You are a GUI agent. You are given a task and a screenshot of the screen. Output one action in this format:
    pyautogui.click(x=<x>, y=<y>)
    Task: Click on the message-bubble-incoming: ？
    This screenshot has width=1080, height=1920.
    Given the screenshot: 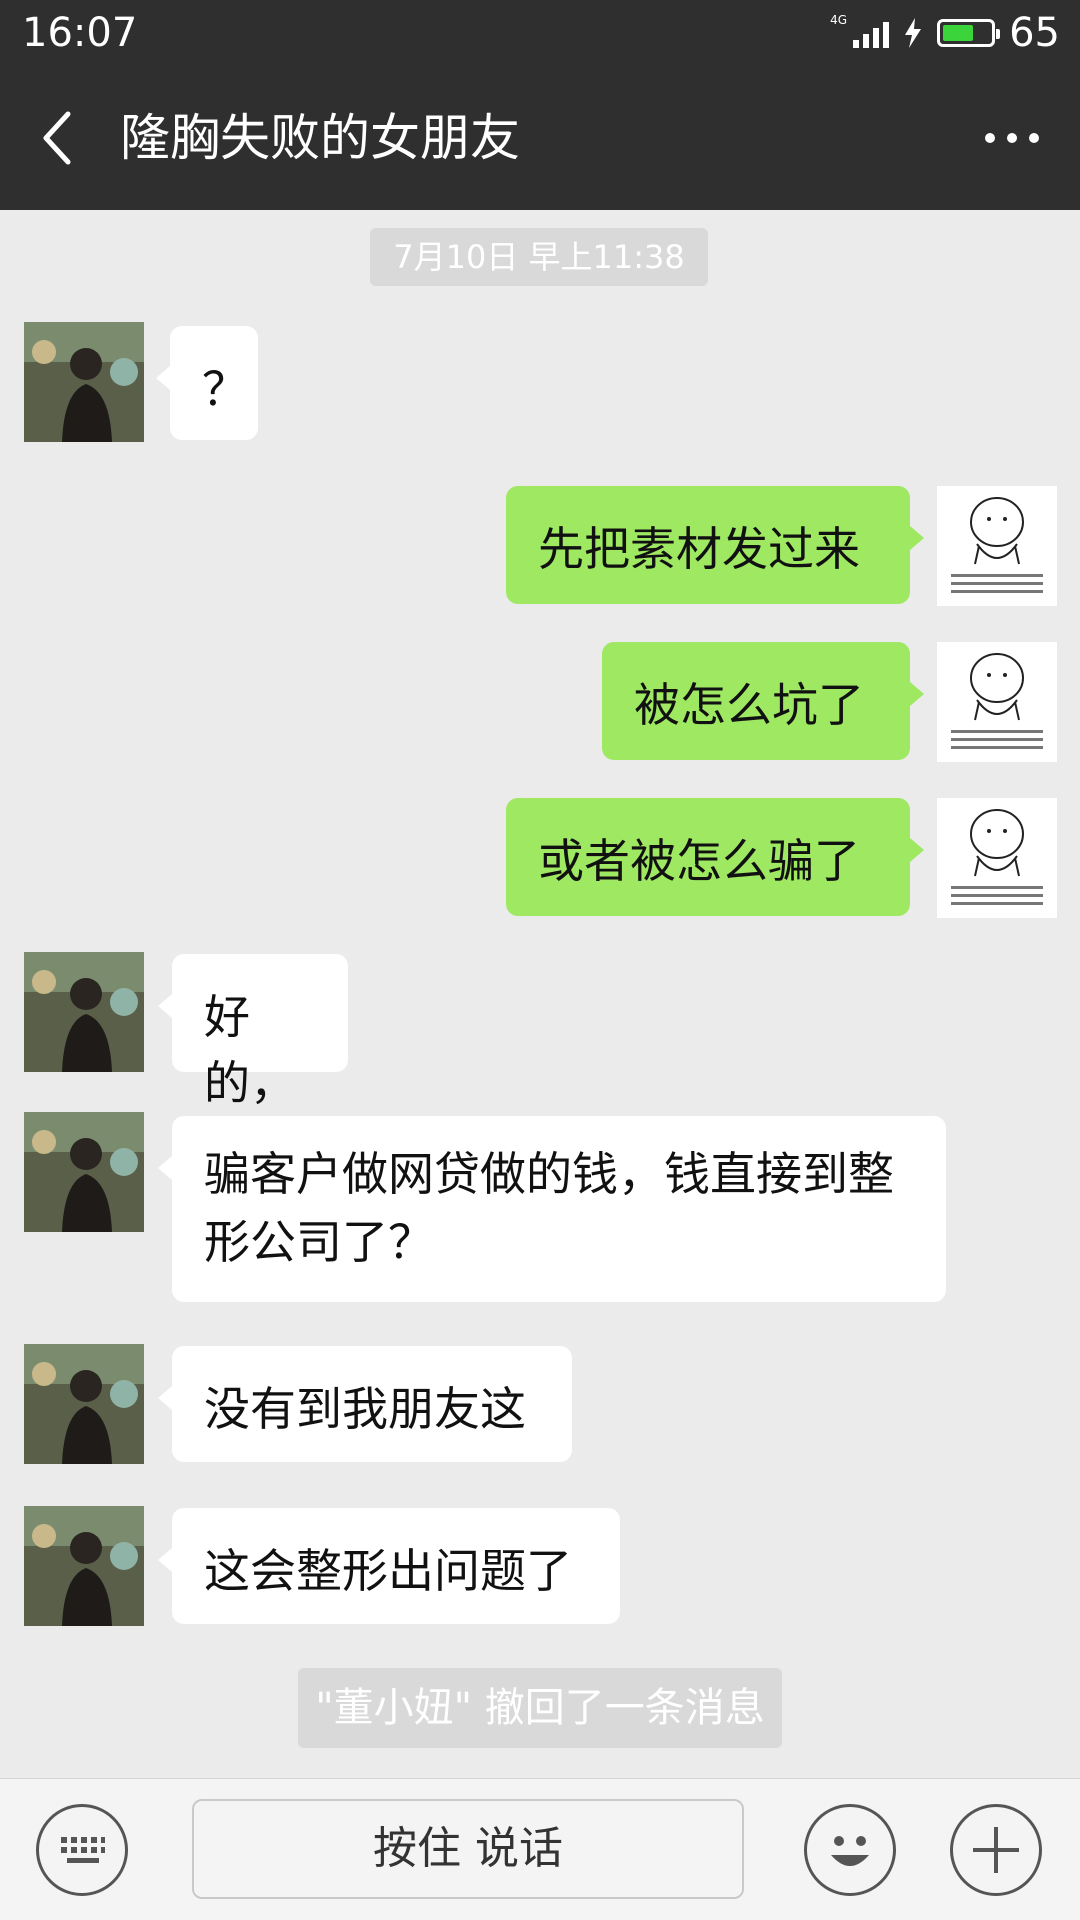 What is the action you would take?
    pyautogui.click(x=207, y=383)
    